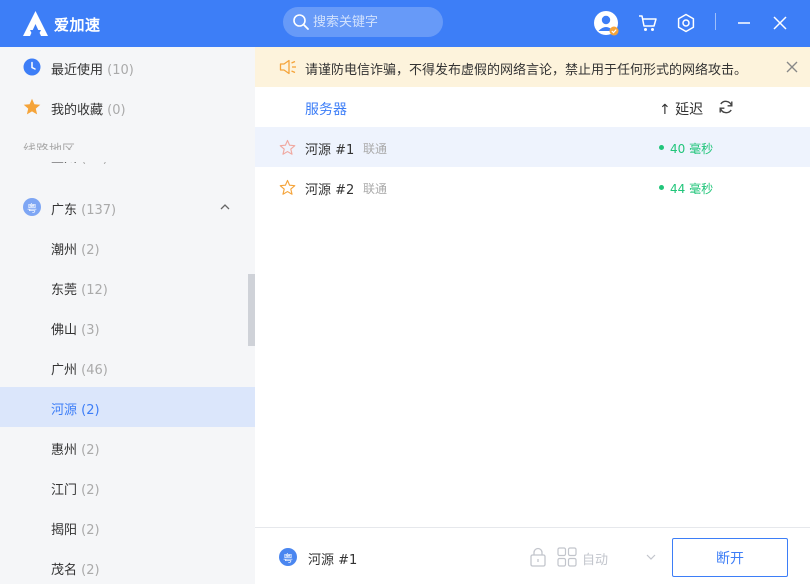 The width and height of the screenshot is (810, 584). What do you see at coordinates (64, 370) in the screenshot?
I see `sidebar-item-label: 广州` at bounding box center [64, 370].